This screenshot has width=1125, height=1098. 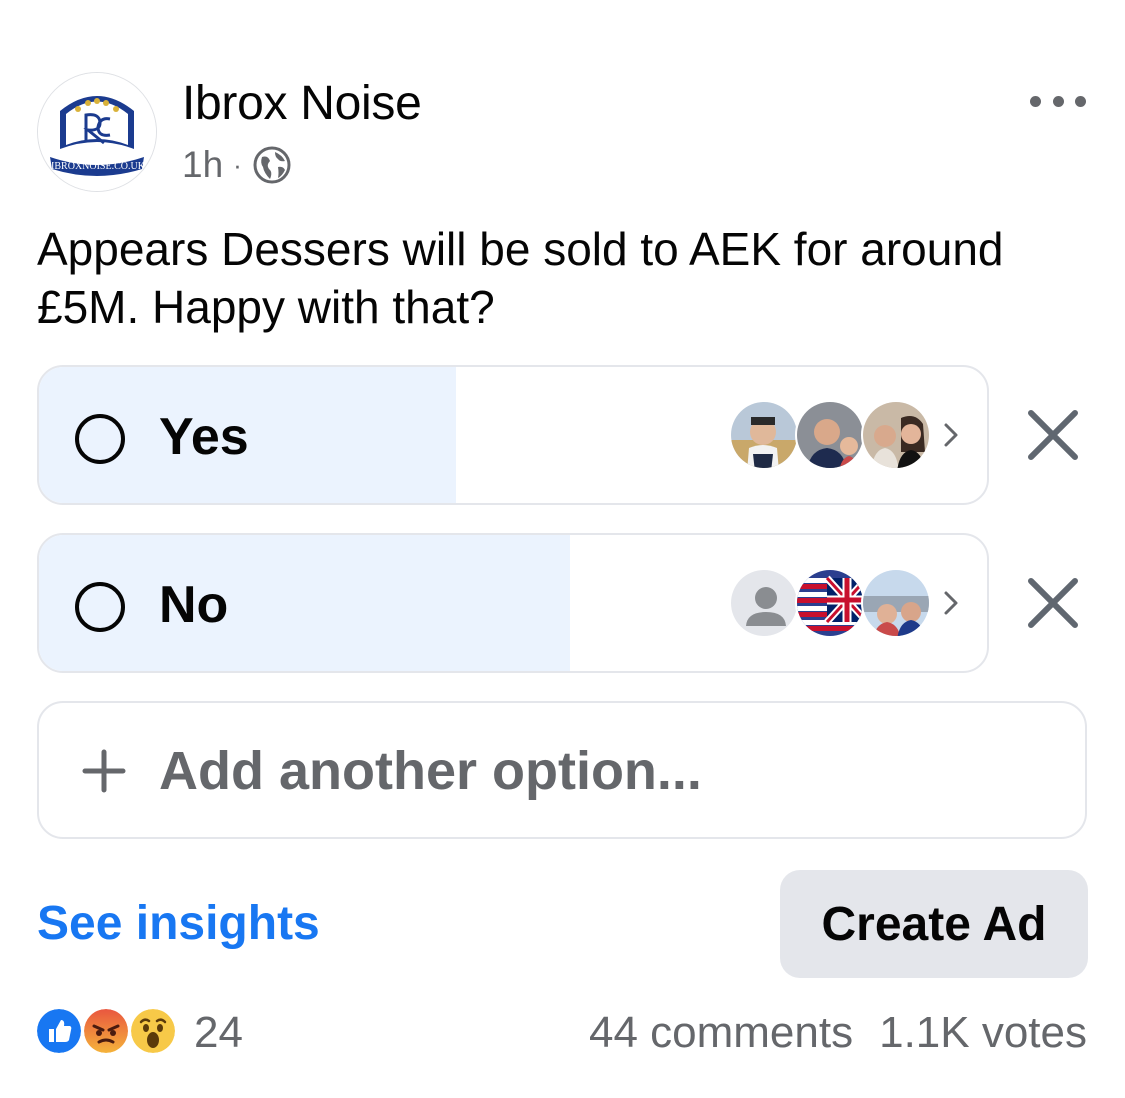 I want to click on like-icon, so click(x=59, y=1031).